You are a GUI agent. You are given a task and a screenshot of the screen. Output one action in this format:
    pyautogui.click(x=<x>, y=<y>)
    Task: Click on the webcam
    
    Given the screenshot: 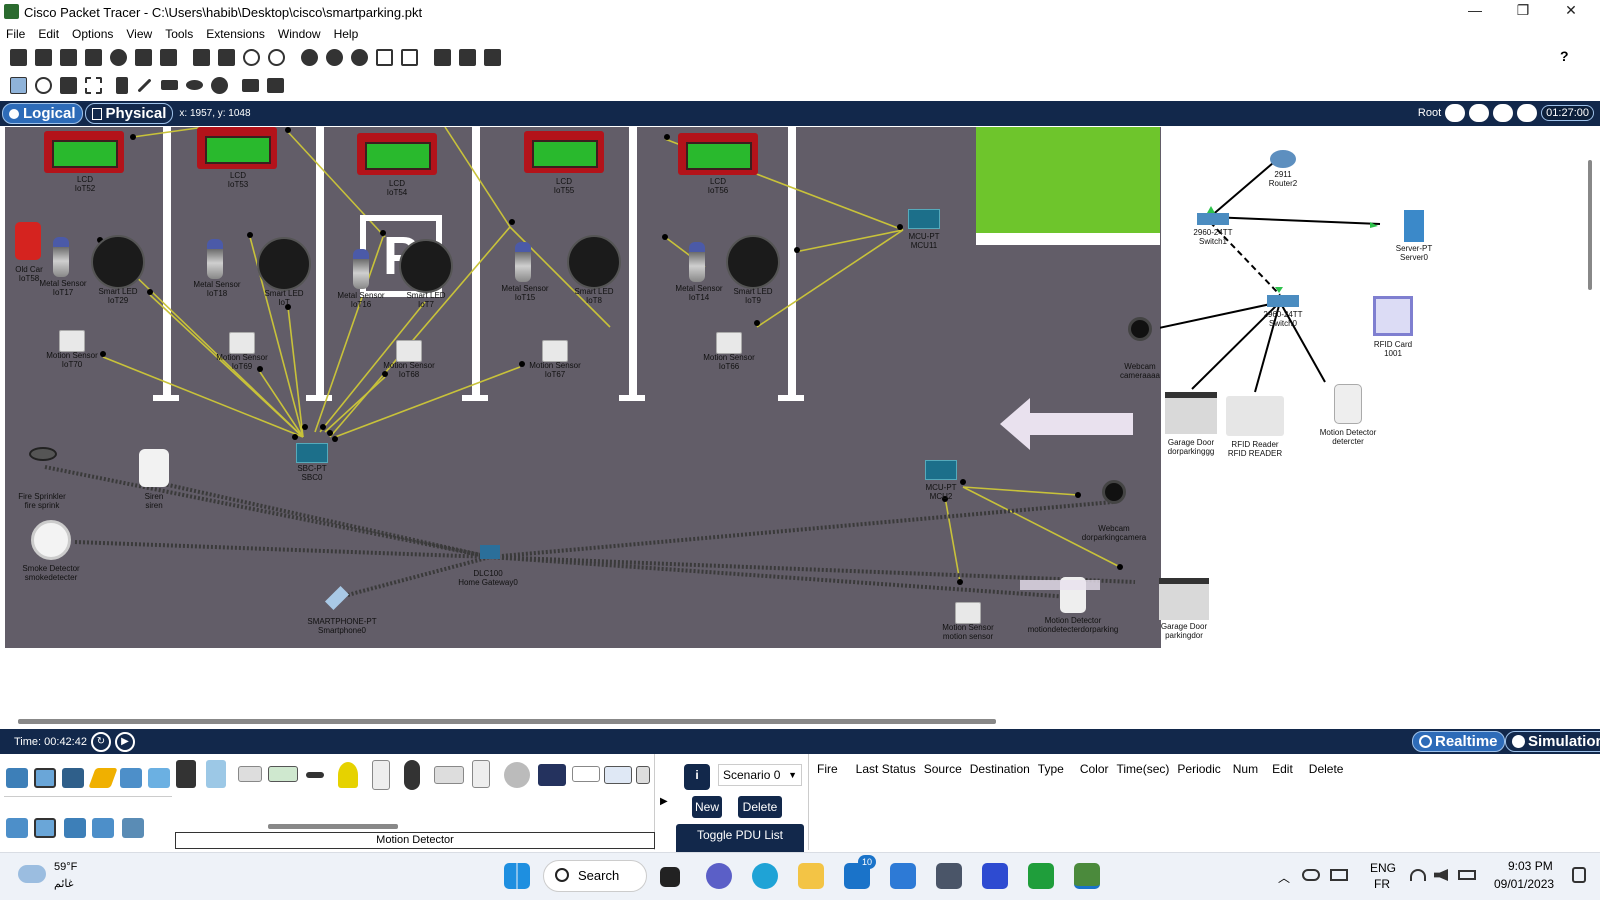 What is the action you would take?
    pyautogui.click(x=1114, y=492)
    